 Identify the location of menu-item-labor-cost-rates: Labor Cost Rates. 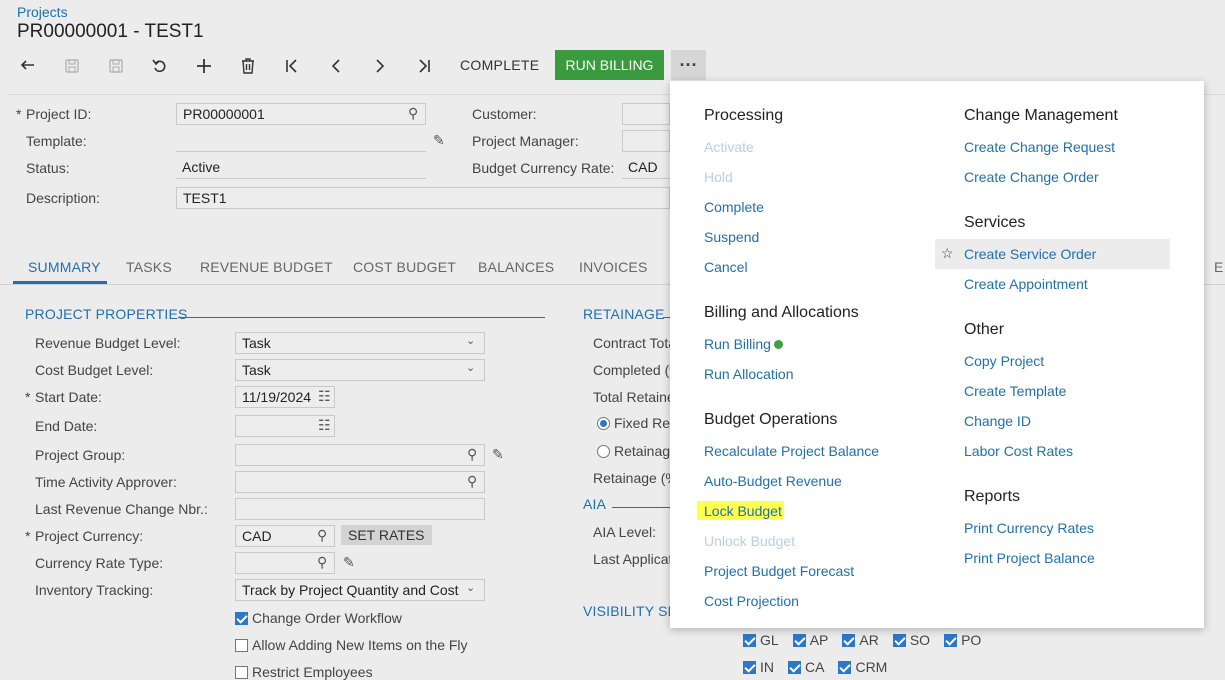
(1018, 451).